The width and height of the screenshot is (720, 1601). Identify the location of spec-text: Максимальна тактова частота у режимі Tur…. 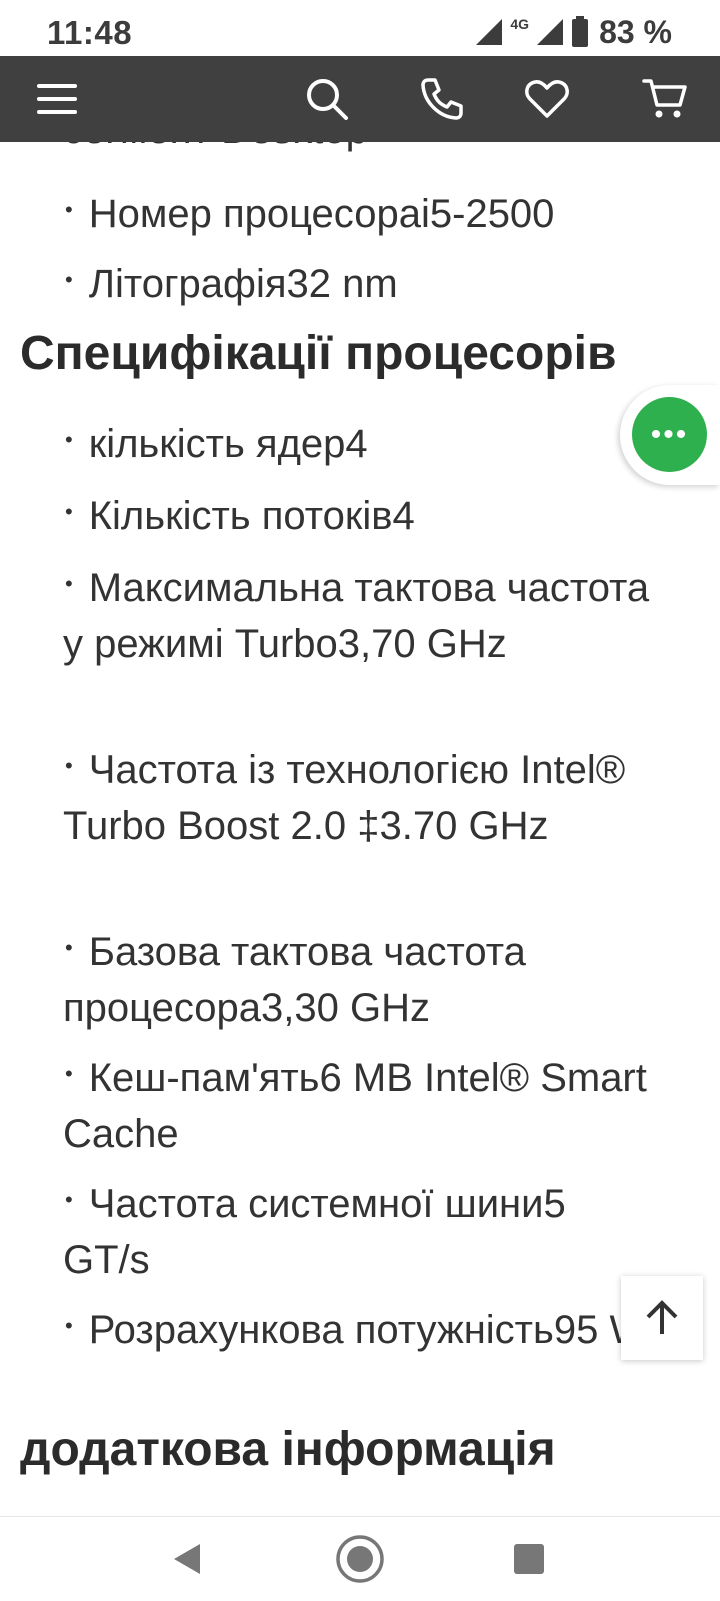
(356, 616).